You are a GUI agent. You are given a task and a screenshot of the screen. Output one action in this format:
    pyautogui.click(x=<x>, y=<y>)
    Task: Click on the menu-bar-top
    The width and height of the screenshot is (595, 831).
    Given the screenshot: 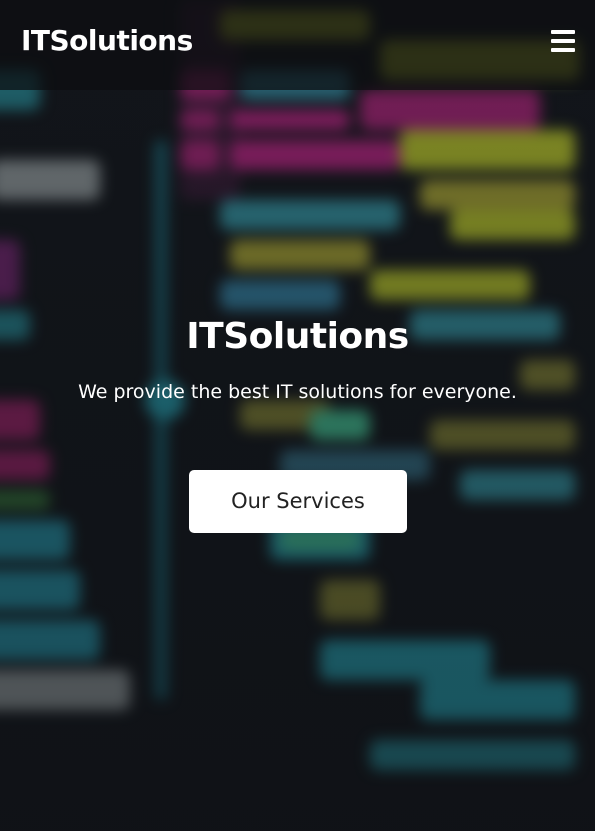 What is the action you would take?
    pyautogui.click(x=563, y=32)
    